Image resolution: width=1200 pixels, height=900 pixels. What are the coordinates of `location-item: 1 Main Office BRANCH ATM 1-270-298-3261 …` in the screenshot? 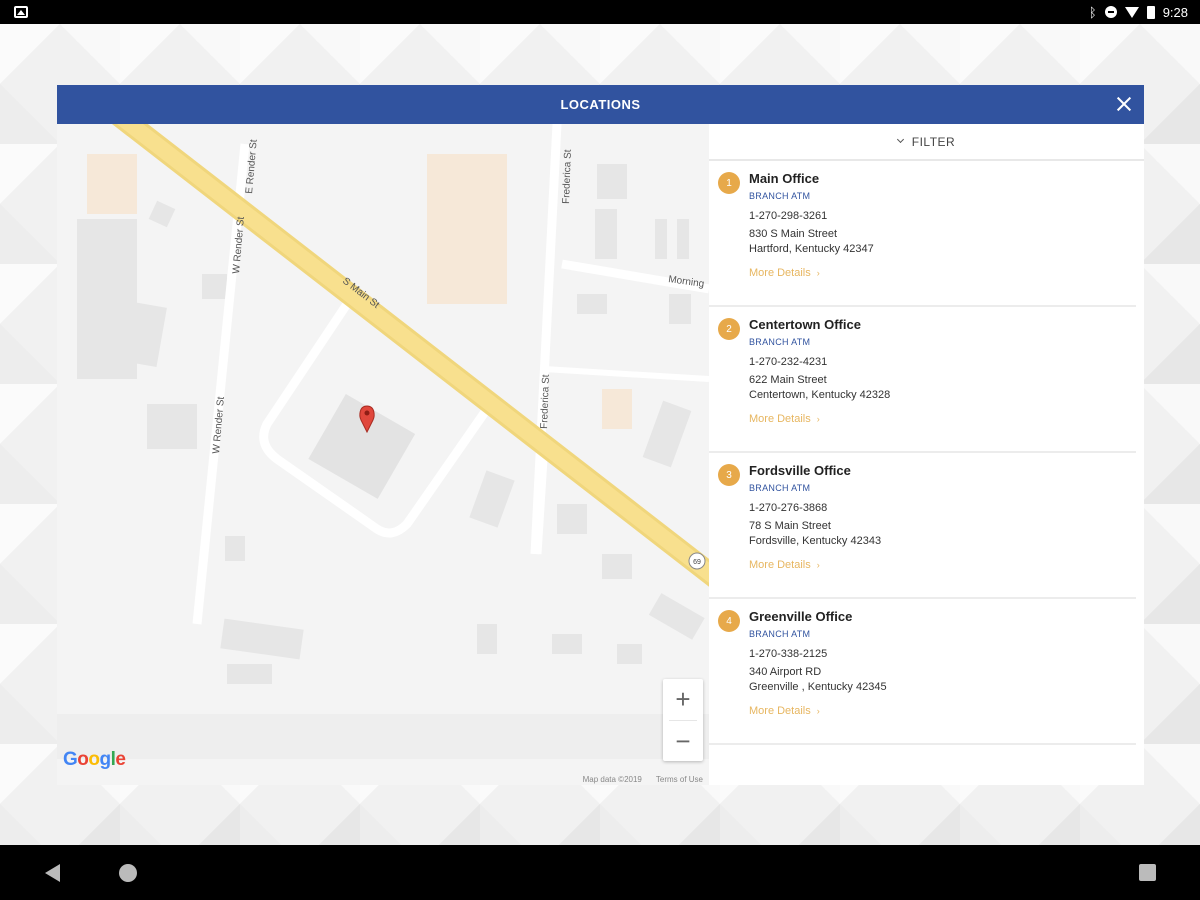 It's located at (922, 234).